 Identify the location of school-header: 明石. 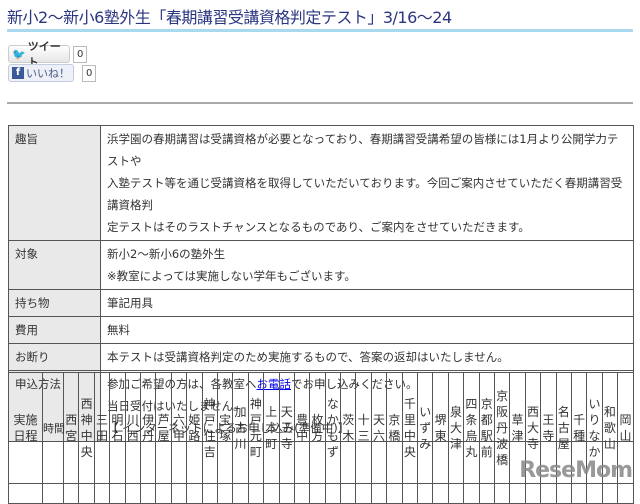
(117, 428).